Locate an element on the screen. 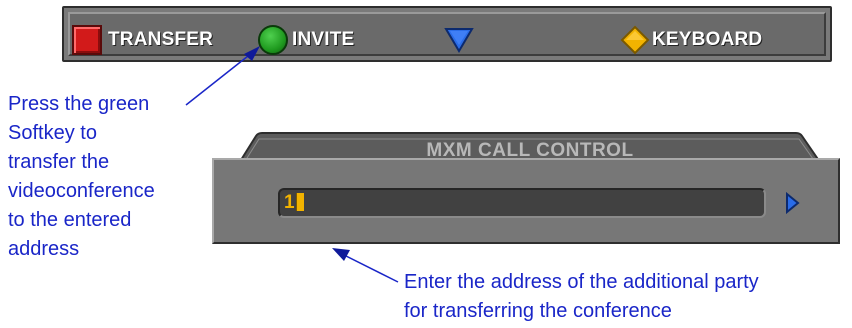 Image resolution: width=852 pixels, height=328 pixels. callout-line: Press the green is located at coordinates (79, 104).